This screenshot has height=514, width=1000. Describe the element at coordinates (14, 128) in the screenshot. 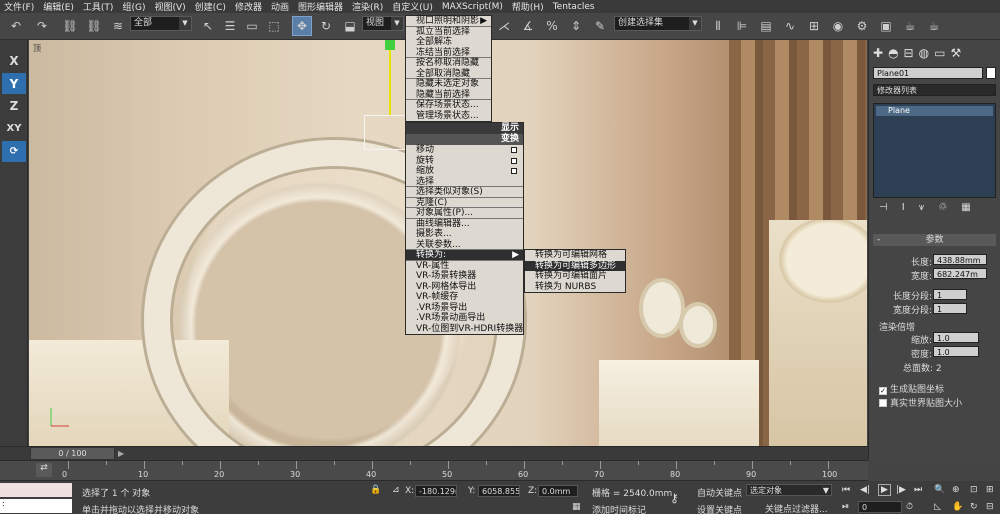

I see `axis-xy-button: XY` at that location.